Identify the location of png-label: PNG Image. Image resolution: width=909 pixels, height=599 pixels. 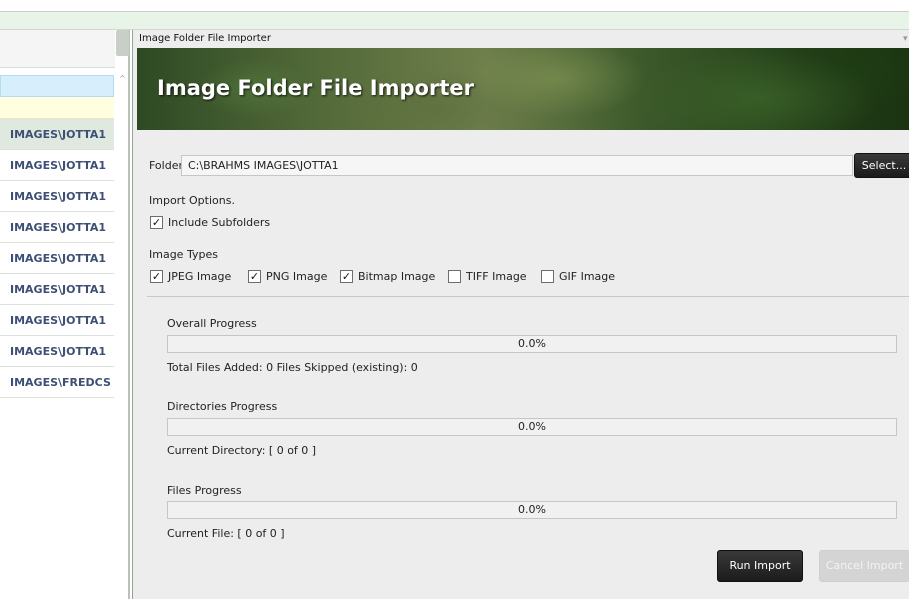
(297, 276).